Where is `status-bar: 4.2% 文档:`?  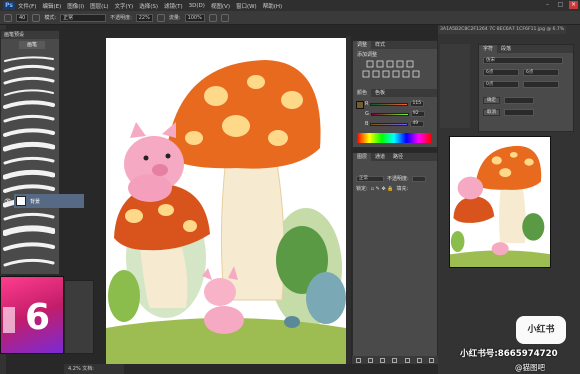 status-bar: 4.2% 文档: is located at coordinates (94, 369).